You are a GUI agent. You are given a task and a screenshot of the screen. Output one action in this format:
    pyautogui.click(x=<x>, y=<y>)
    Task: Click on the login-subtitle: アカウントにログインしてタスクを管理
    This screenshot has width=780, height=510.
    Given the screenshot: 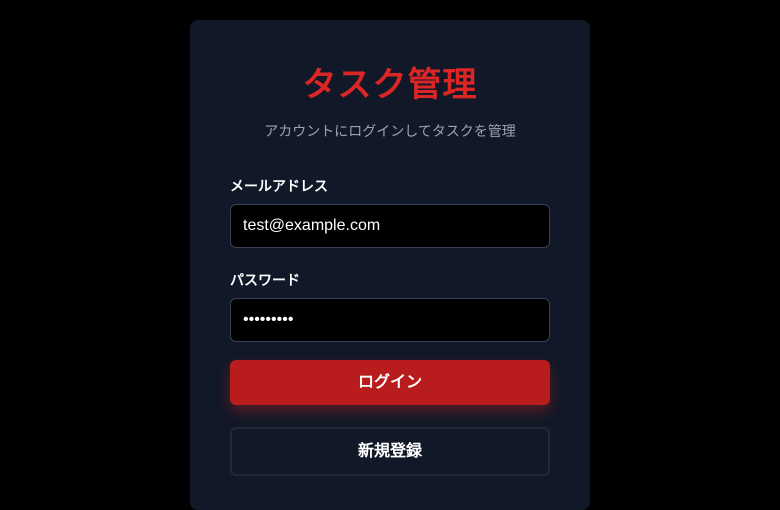 What is the action you would take?
    pyautogui.click(x=390, y=131)
    